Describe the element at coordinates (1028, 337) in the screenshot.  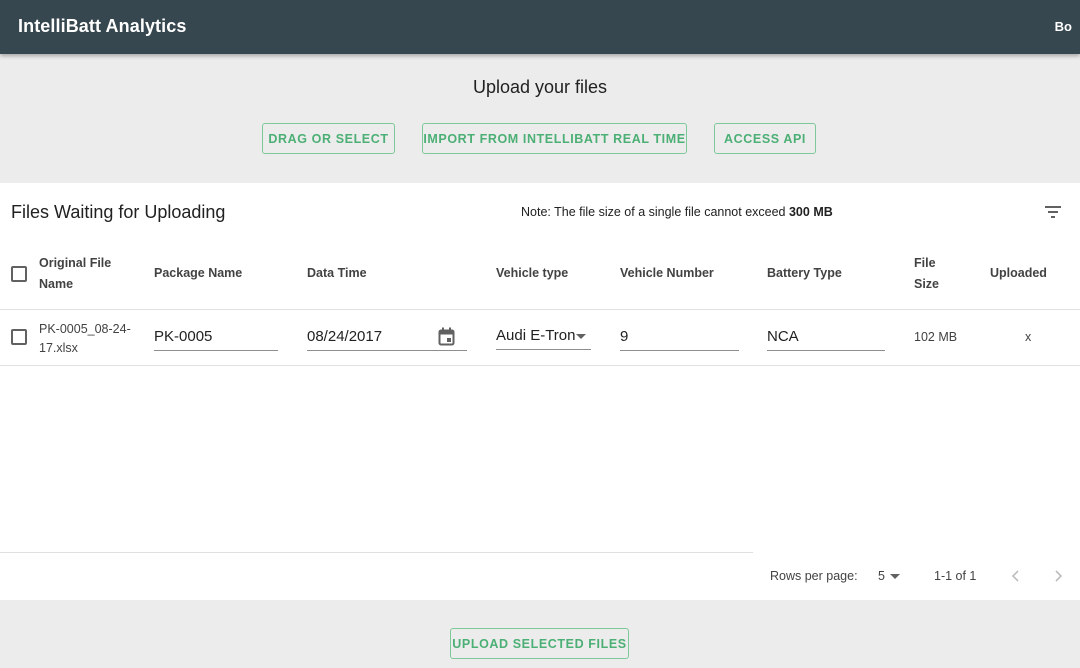
I see `uploaded-status-cell: x` at that location.